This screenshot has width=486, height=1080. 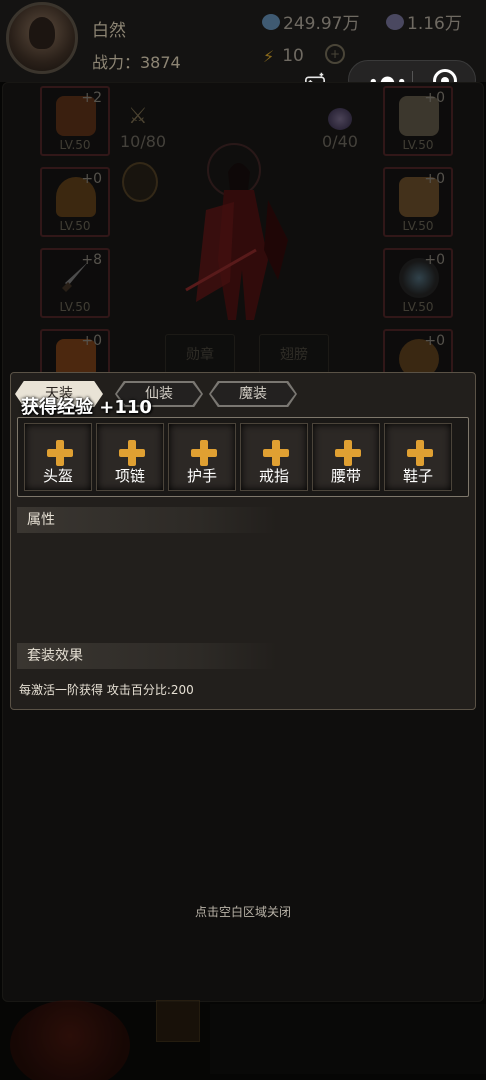 What do you see at coordinates (109, 31) in the screenshot?
I see `player-name: 白然` at bounding box center [109, 31].